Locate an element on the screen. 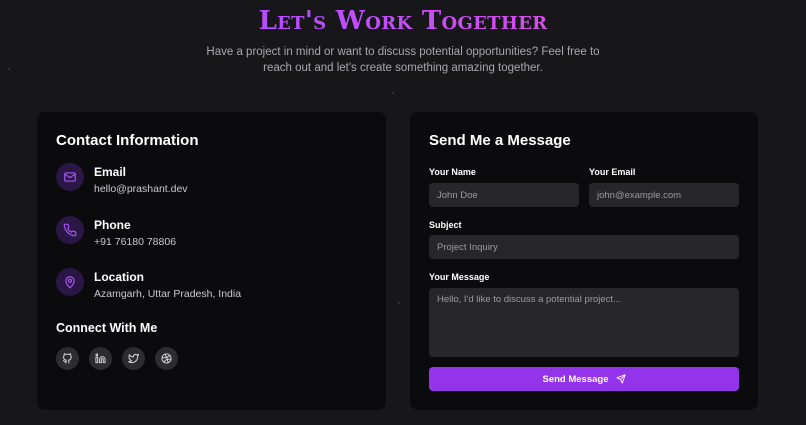  contact-item-label: Email is located at coordinates (110, 172).